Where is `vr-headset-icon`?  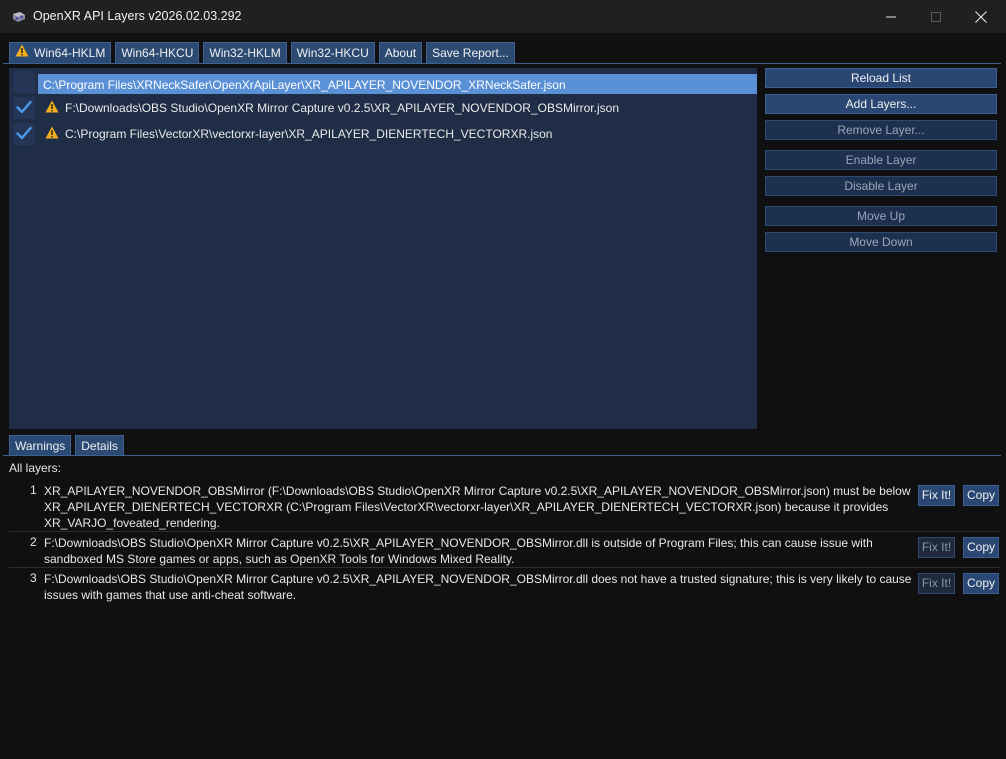
vr-headset-icon is located at coordinates (19, 17).